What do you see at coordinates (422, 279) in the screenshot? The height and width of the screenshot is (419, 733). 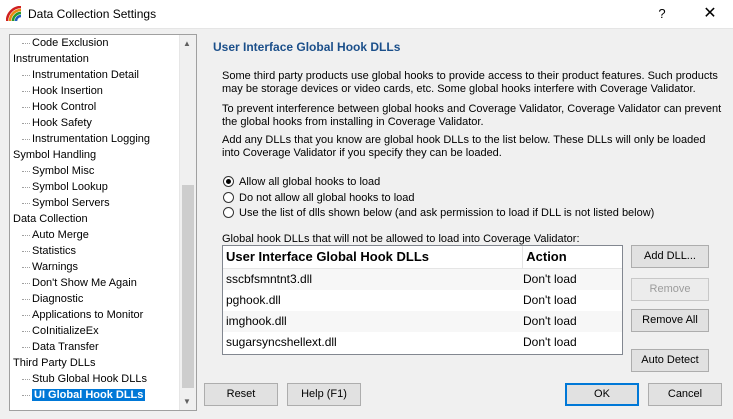 I see `table-row: sscbfsmntnt3.dll Don't load` at bounding box center [422, 279].